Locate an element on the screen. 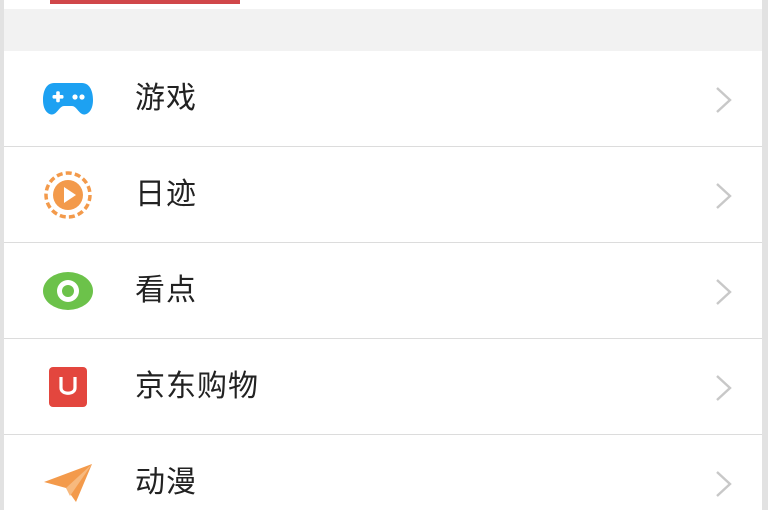 The height and width of the screenshot is (510, 768). menu-item-label: 京东购物 is located at coordinates (197, 386).